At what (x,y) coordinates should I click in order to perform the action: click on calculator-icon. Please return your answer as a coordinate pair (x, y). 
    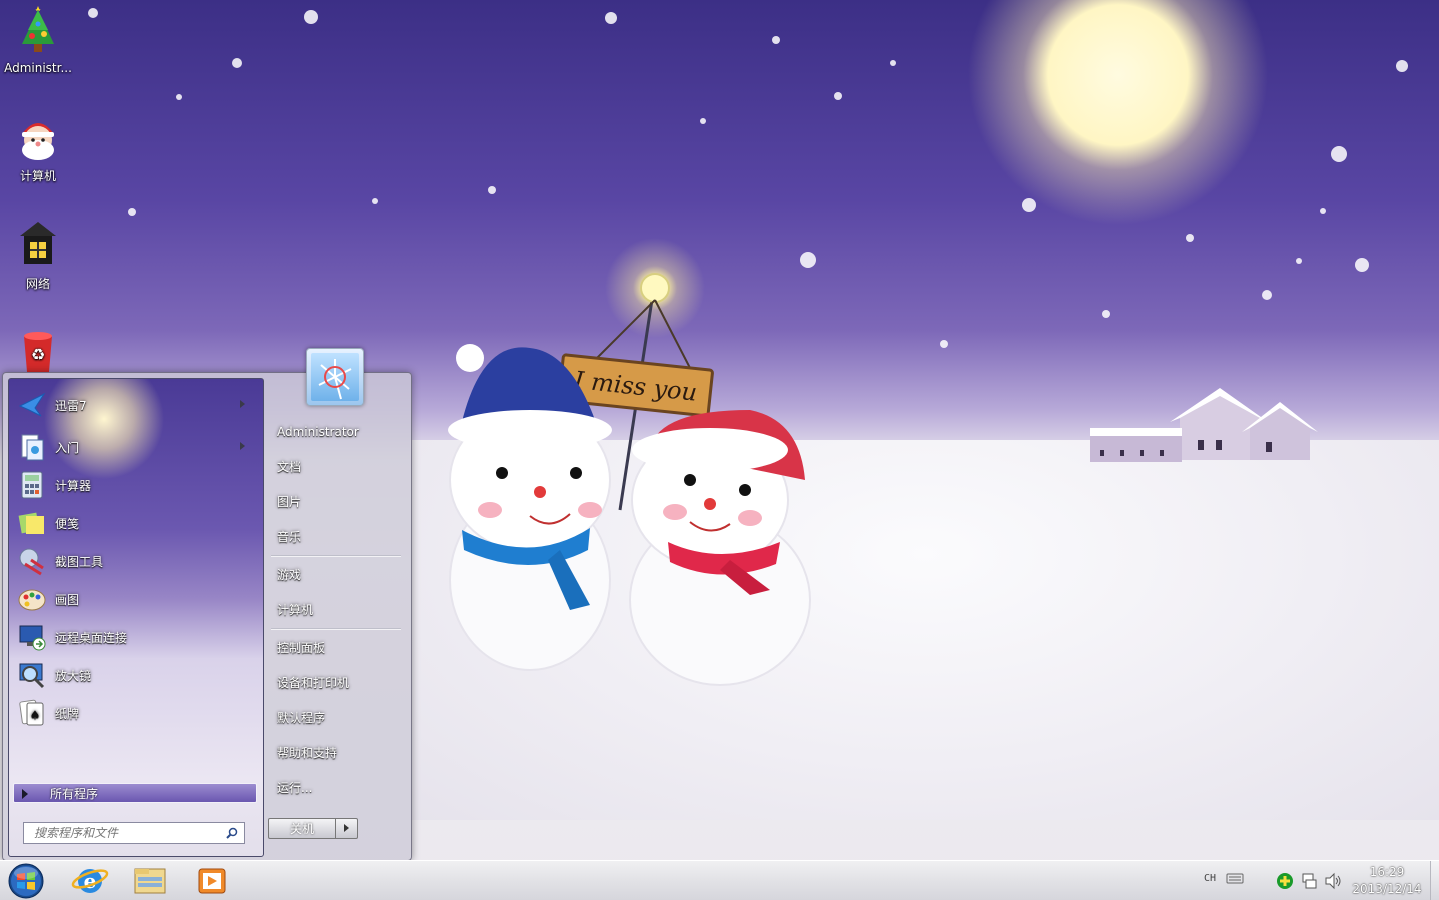
    Looking at the image, I should click on (32, 485).